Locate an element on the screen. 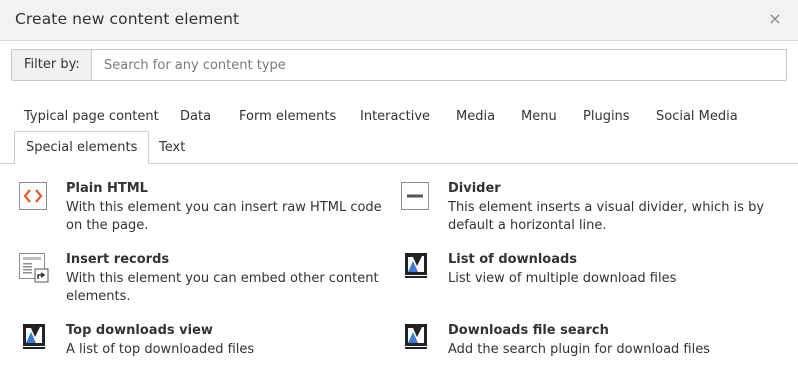  close-icon: × is located at coordinates (775, 19).